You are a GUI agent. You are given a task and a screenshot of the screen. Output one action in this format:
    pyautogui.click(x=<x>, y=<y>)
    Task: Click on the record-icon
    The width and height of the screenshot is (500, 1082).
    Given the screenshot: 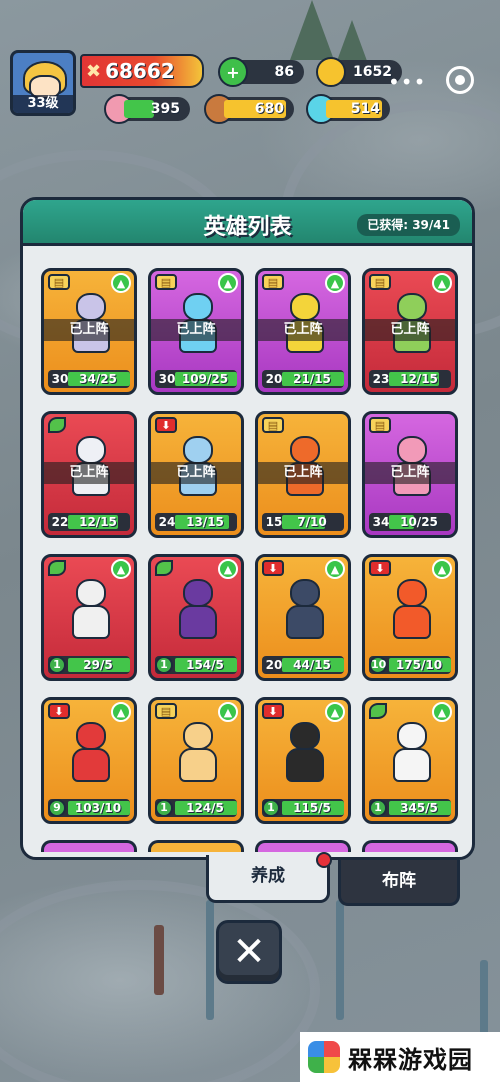 What is the action you would take?
    pyautogui.click(x=460, y=80)
    